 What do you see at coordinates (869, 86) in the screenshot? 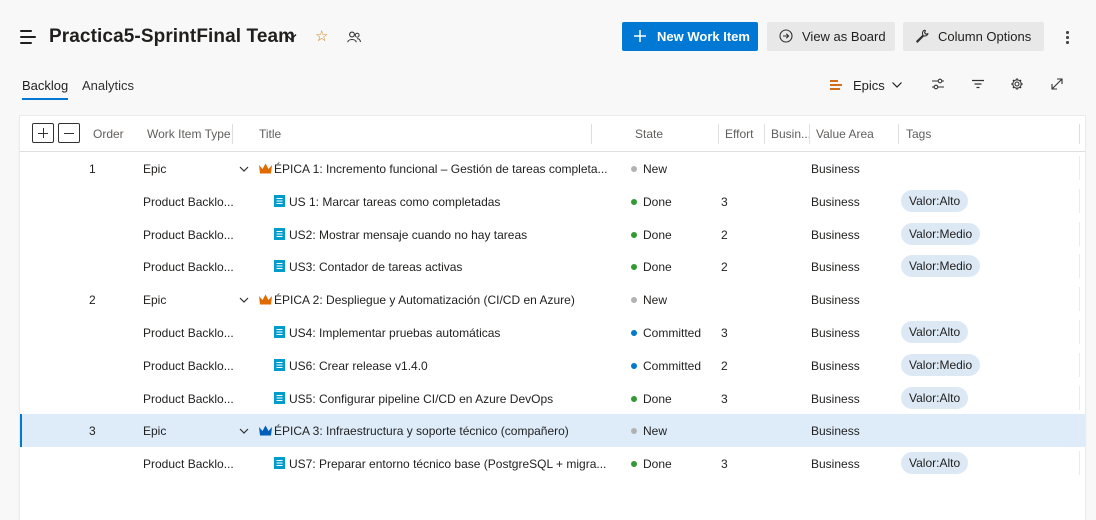
I see `backlog-level-picker: Epics` at bounding box center [869, 86].